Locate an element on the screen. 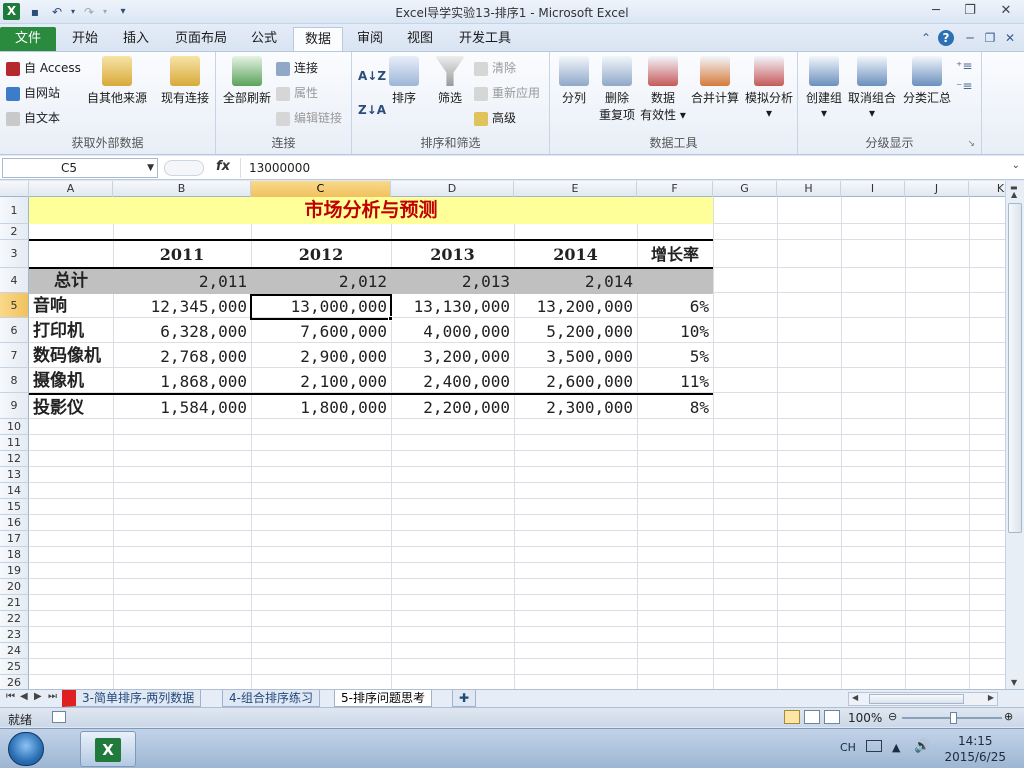 The image size is (1024, 768). clear-filter-button: 清除 is located at coordinates (495, 68).